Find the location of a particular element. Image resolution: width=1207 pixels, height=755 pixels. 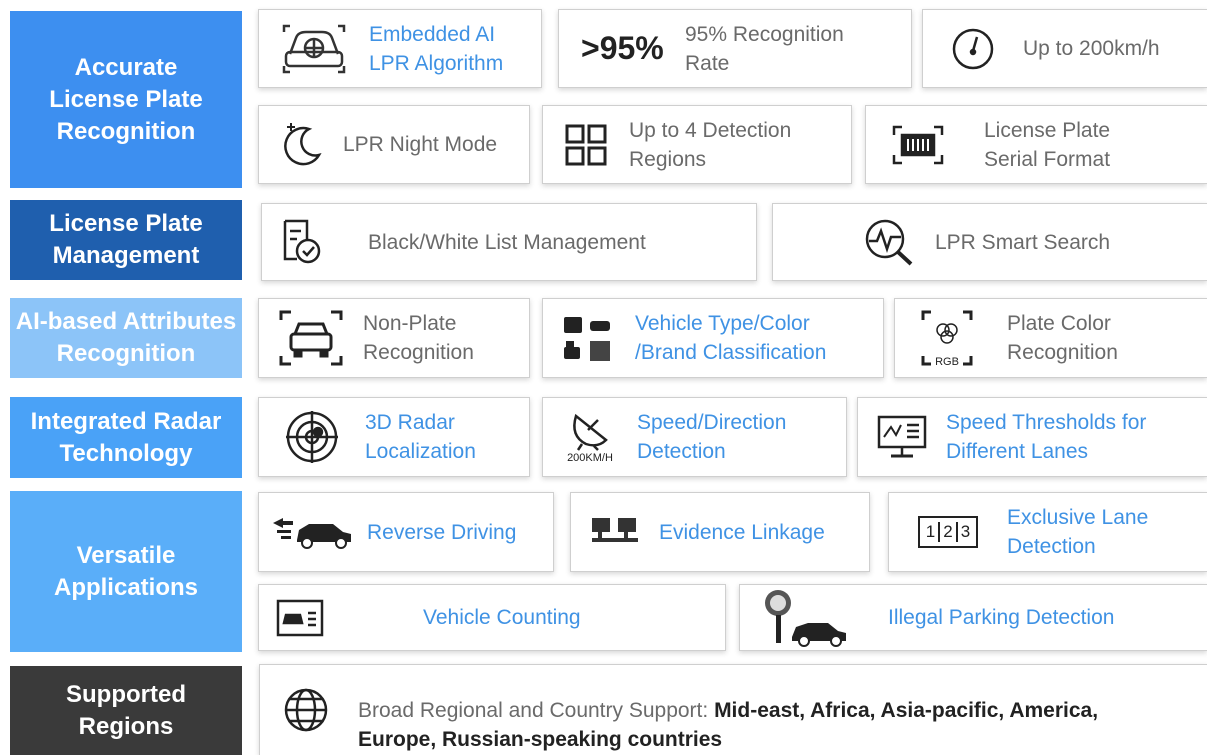

card-serial-format: License Plate Serial Format is located at coordinates (1036, 144).